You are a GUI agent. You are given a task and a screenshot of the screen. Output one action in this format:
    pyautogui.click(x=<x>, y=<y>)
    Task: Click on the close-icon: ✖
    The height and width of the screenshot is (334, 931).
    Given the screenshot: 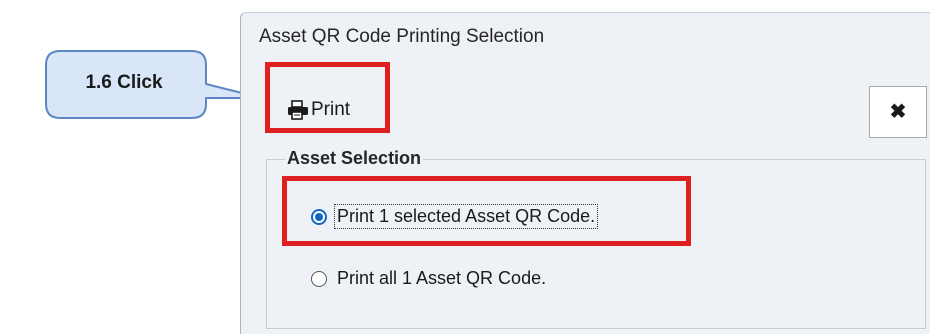 What is the action you would take?
    pyautogui.click(x=898, y=112)
    